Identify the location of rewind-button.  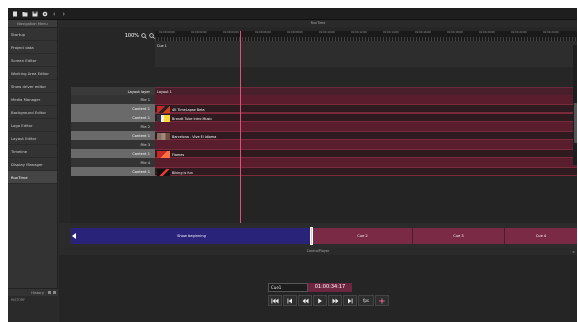
(305, 300).